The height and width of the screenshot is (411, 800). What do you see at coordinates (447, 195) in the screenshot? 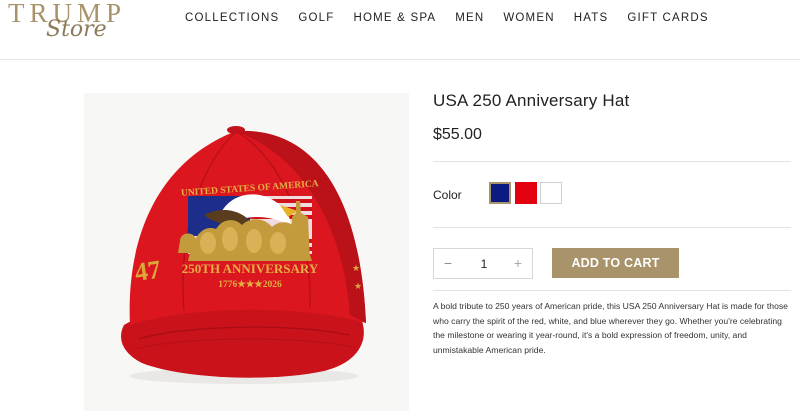
I see `color-label: Color` at bounding box center [447, 195].